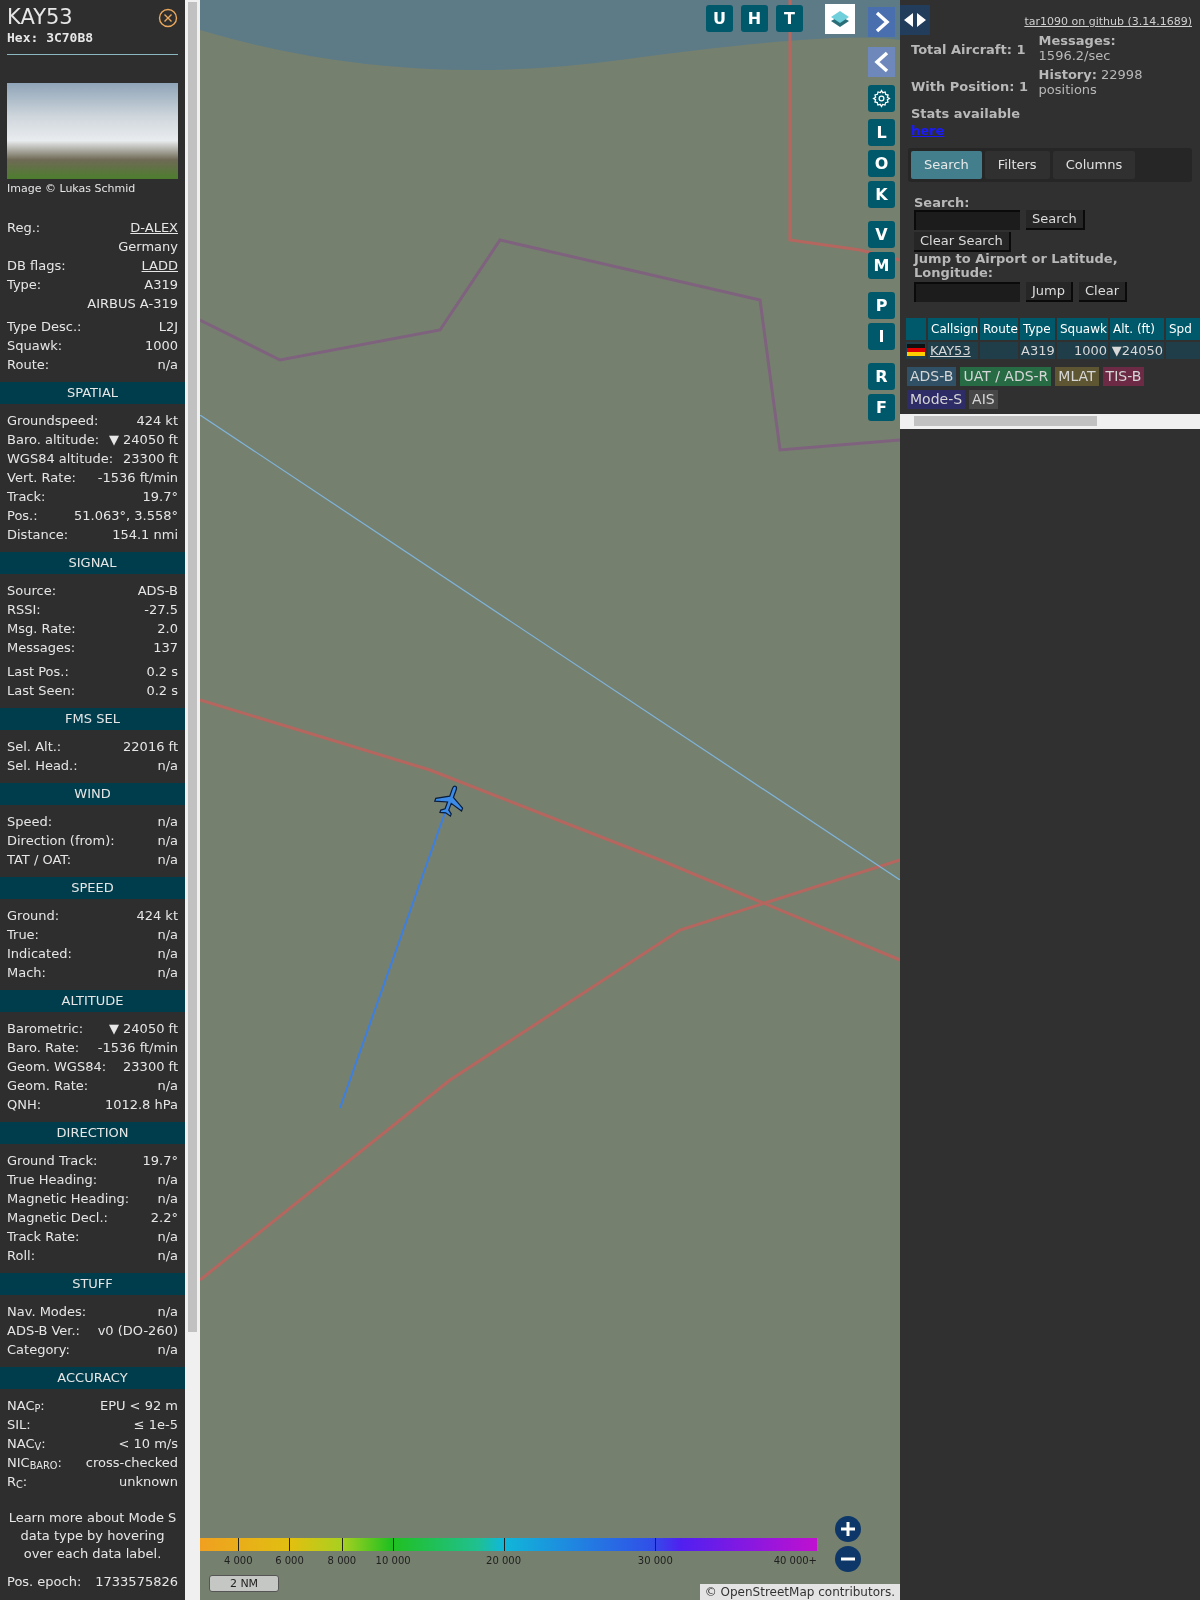 The width and height of the screenshot is (1200, 1600). What do you see at coordinates (41, 691) in the screenshot?
I see `field-label: Last Seen:` at bounding box center [41, 691].